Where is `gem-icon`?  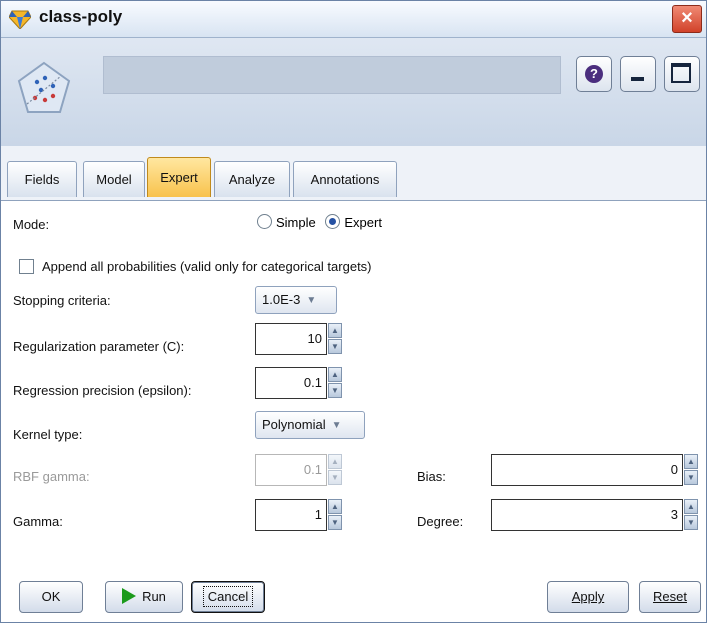 gem-icon is located at coordinates (20, 19).